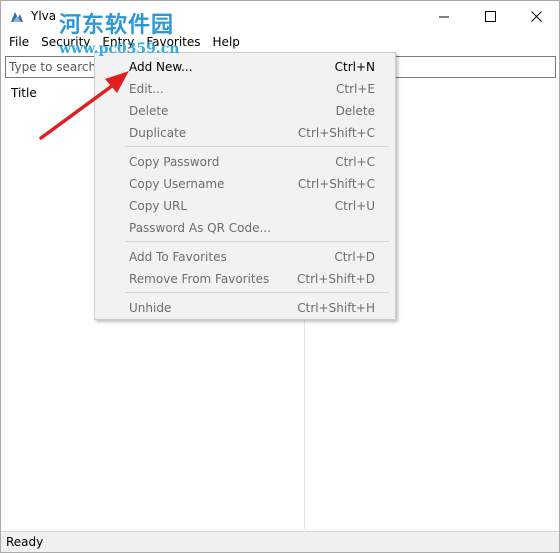 Image resolution: width=560 pixels, height=553 pixels. What do you see at coordinates (174, 162) in the screenshot?
I see `menu-item-label: Copy Password` at bounding box center [174, 162].